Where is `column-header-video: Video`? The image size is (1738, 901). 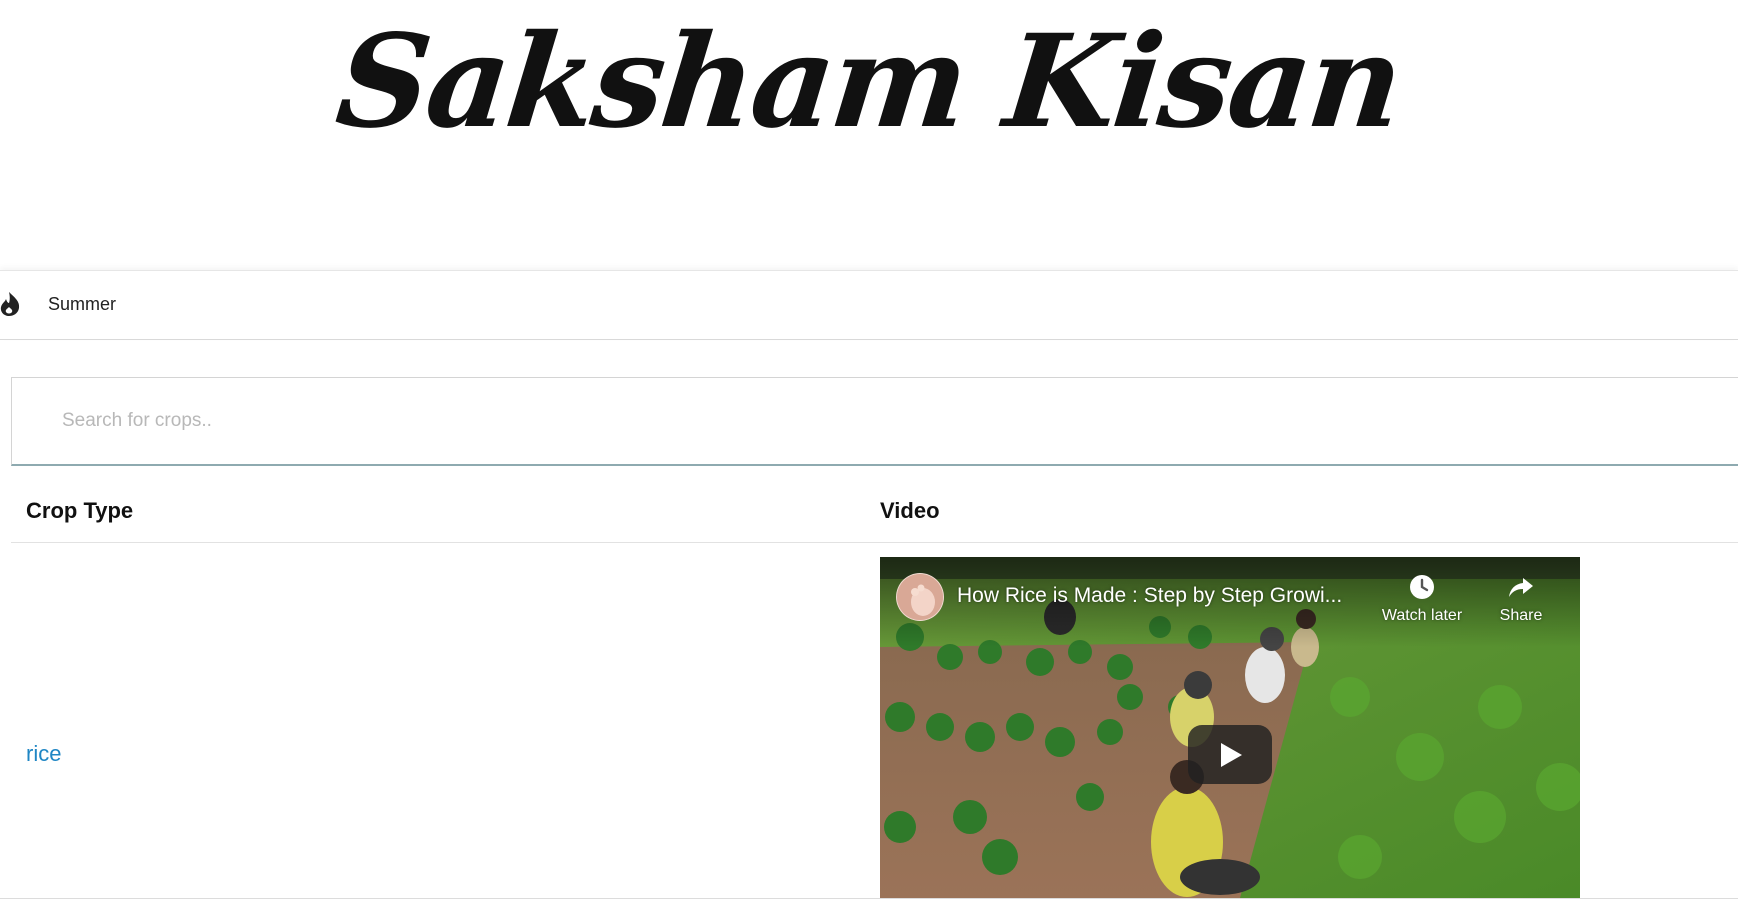
column-header-video: Video is located at coordinates (910, 510).